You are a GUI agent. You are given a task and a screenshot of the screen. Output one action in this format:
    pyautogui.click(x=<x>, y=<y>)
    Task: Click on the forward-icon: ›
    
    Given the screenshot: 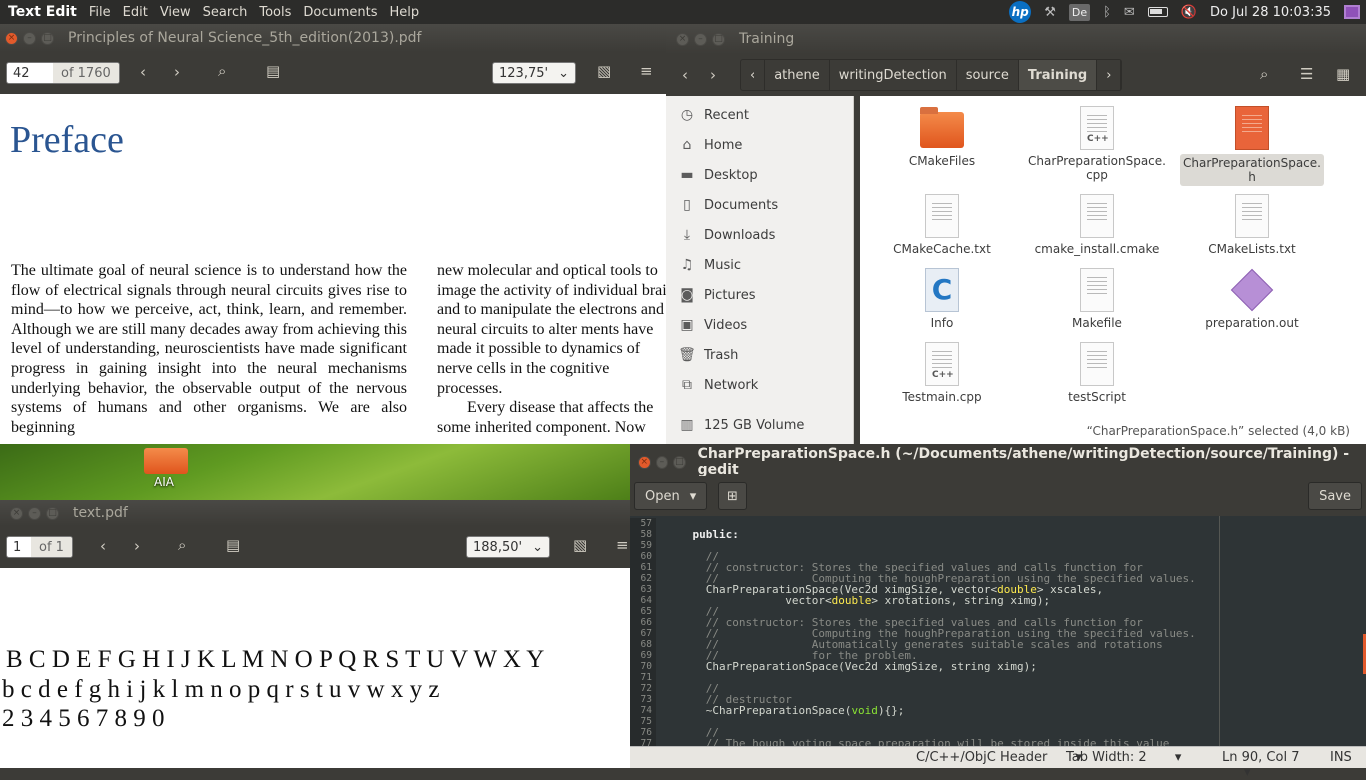 What is the action you would take?
    pyautogui.click(x=713, y=75)
    